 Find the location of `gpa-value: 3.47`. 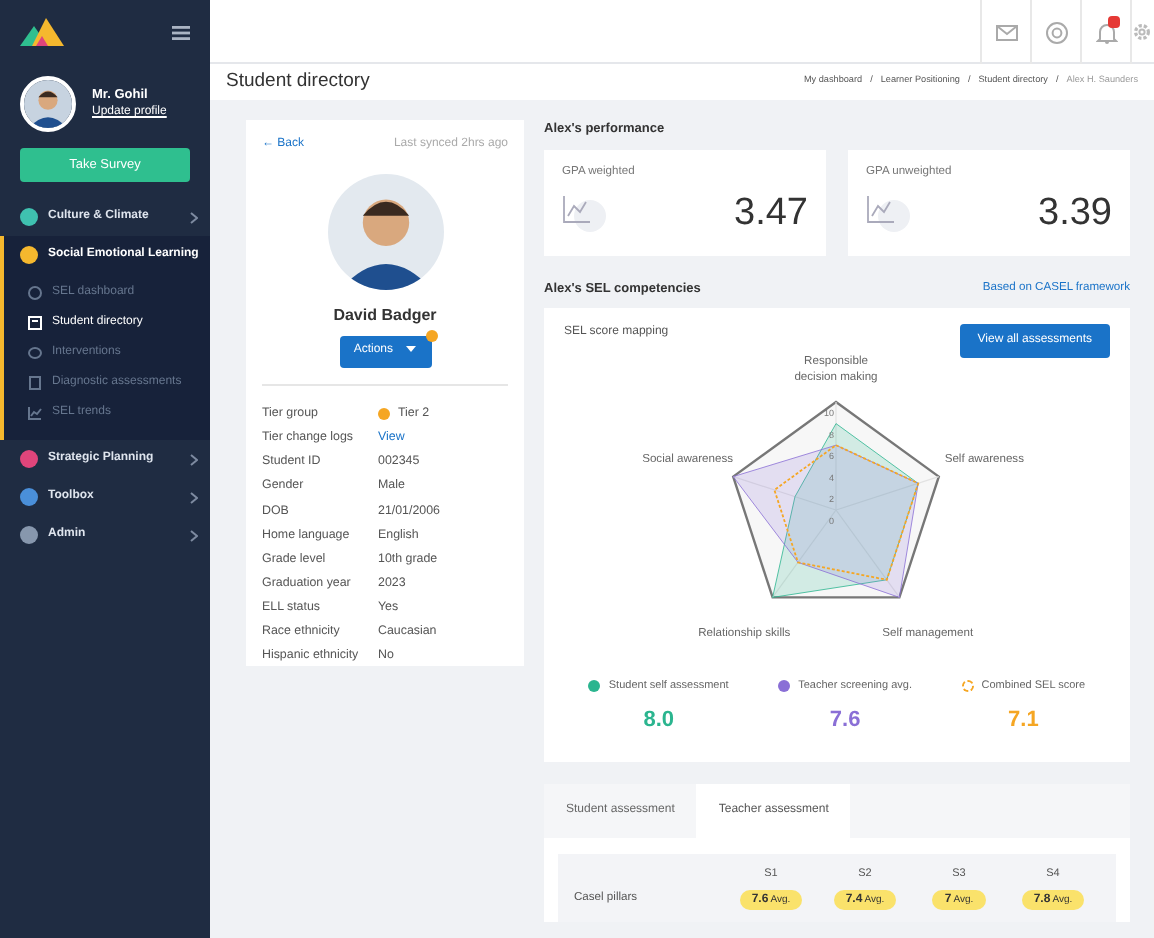

gpa-value: 3.47 is located at coordinates (771, 213).